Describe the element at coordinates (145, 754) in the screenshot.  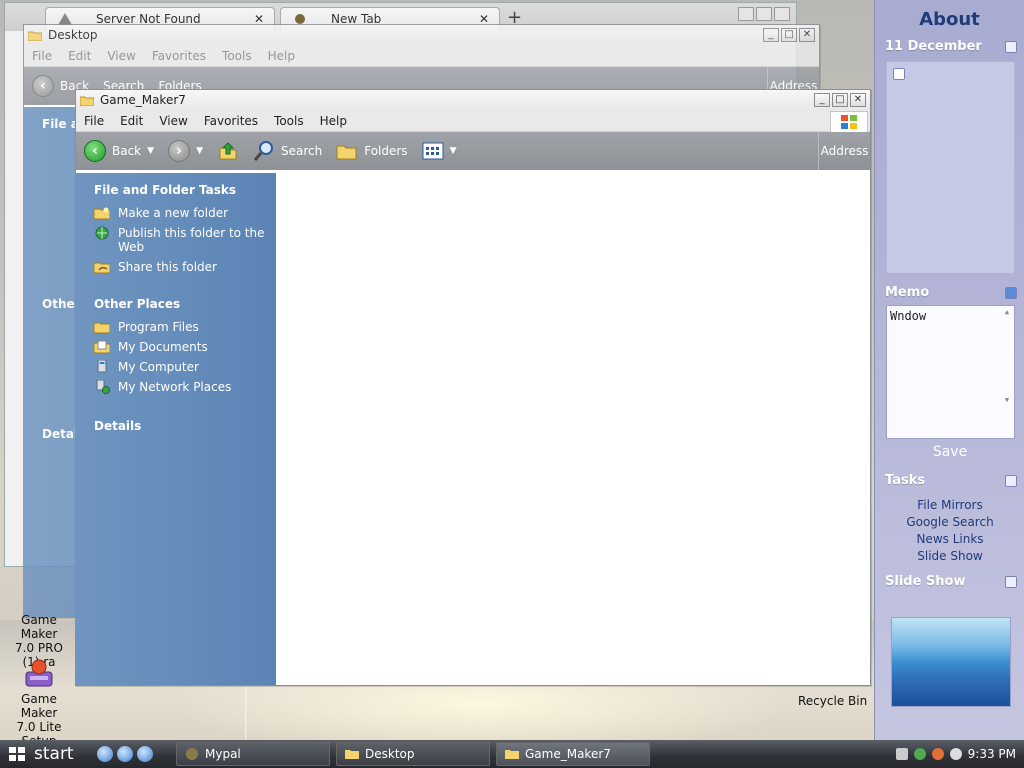
I see `media-player-icon` at that location.